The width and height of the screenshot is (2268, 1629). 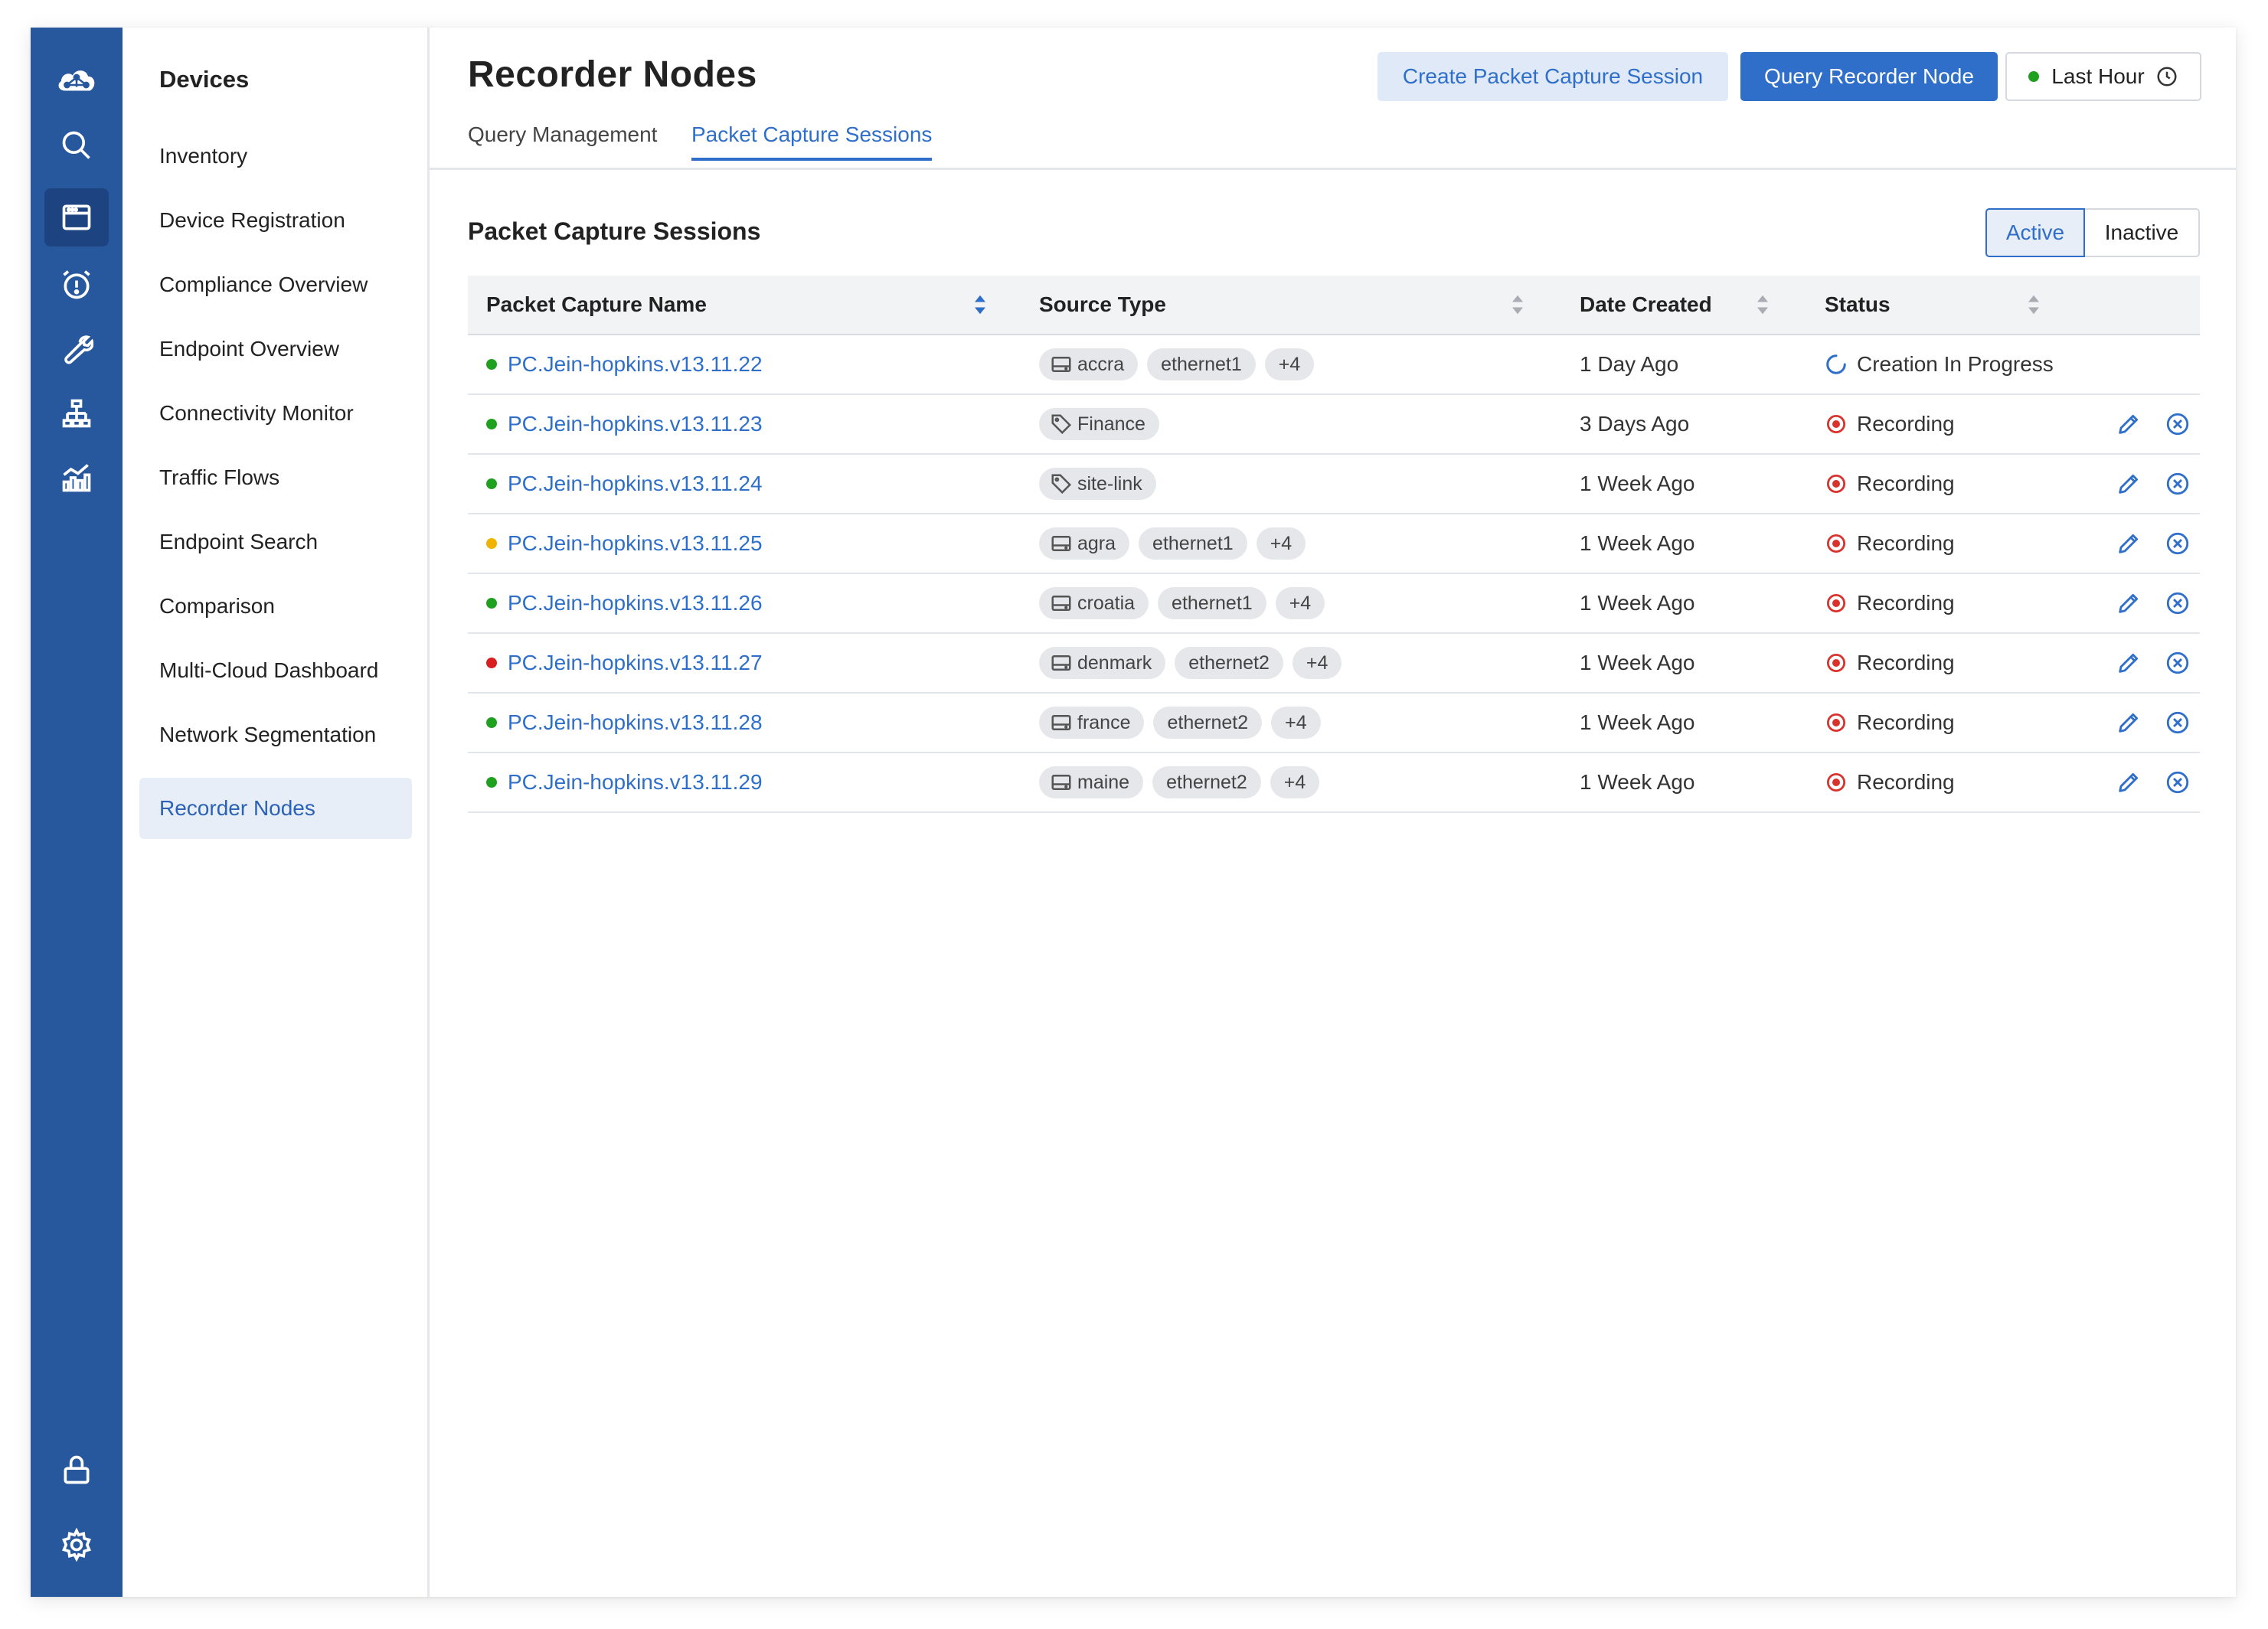 I want to click on alarm-icon, so click(x=76, y=285).